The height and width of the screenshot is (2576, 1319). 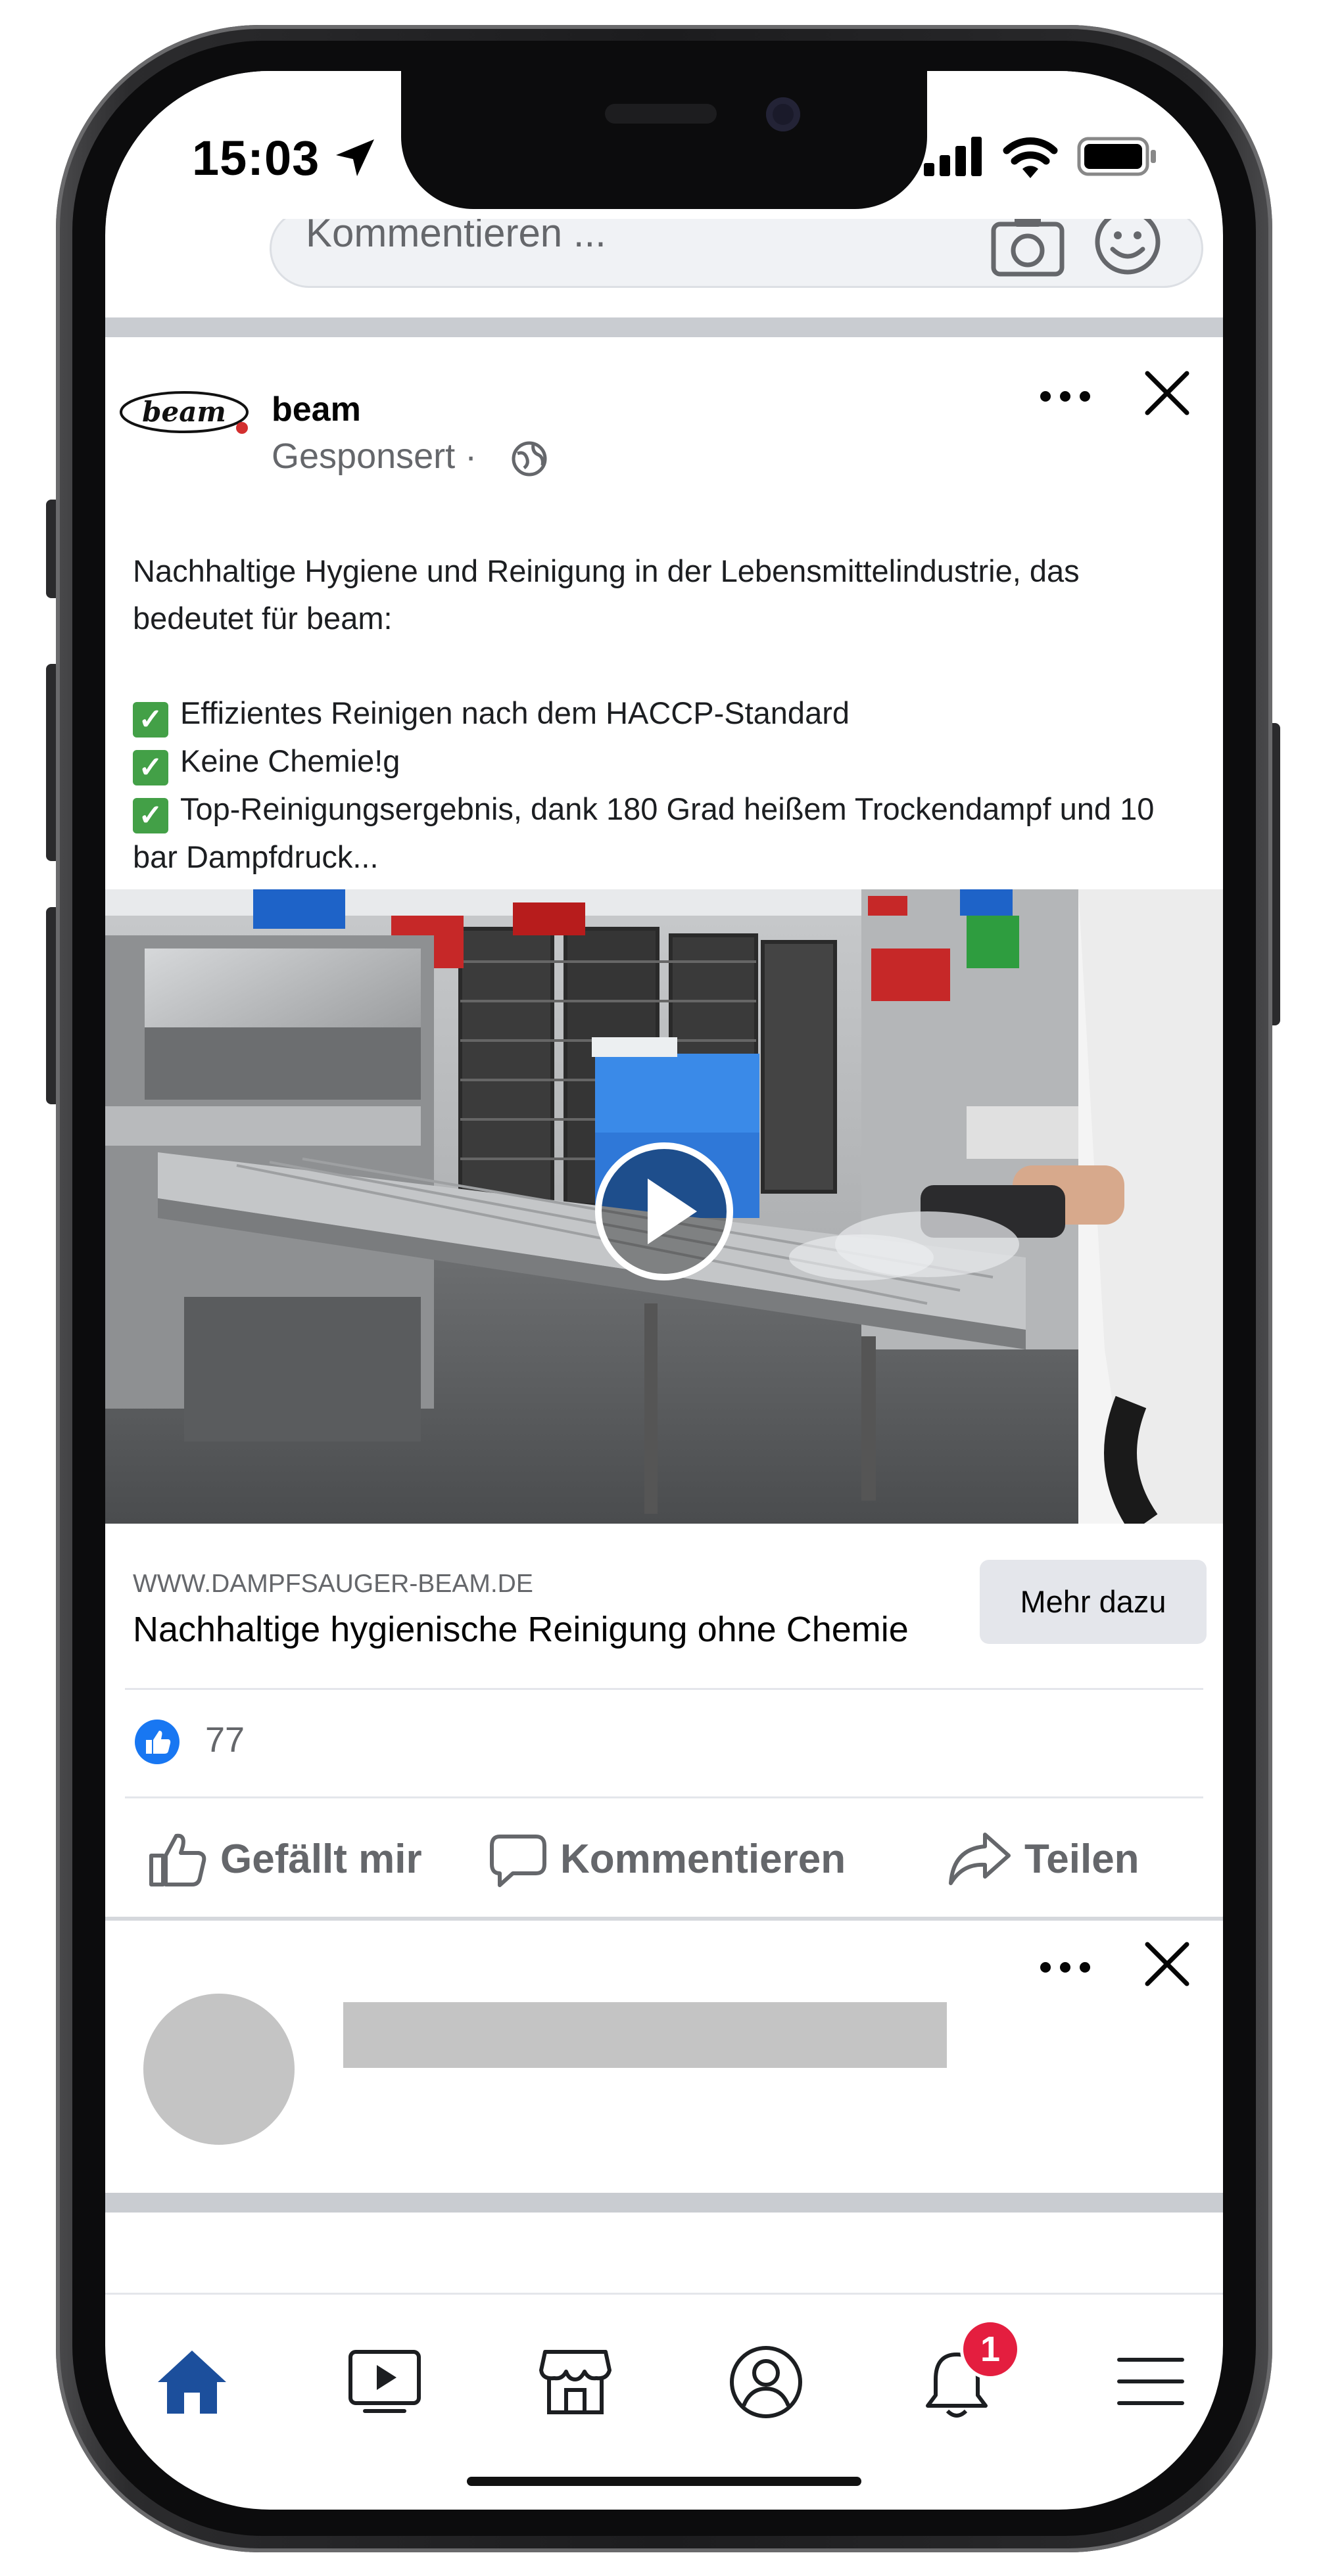 I want to click on menu-icon, so click(x=1150, y=2381).